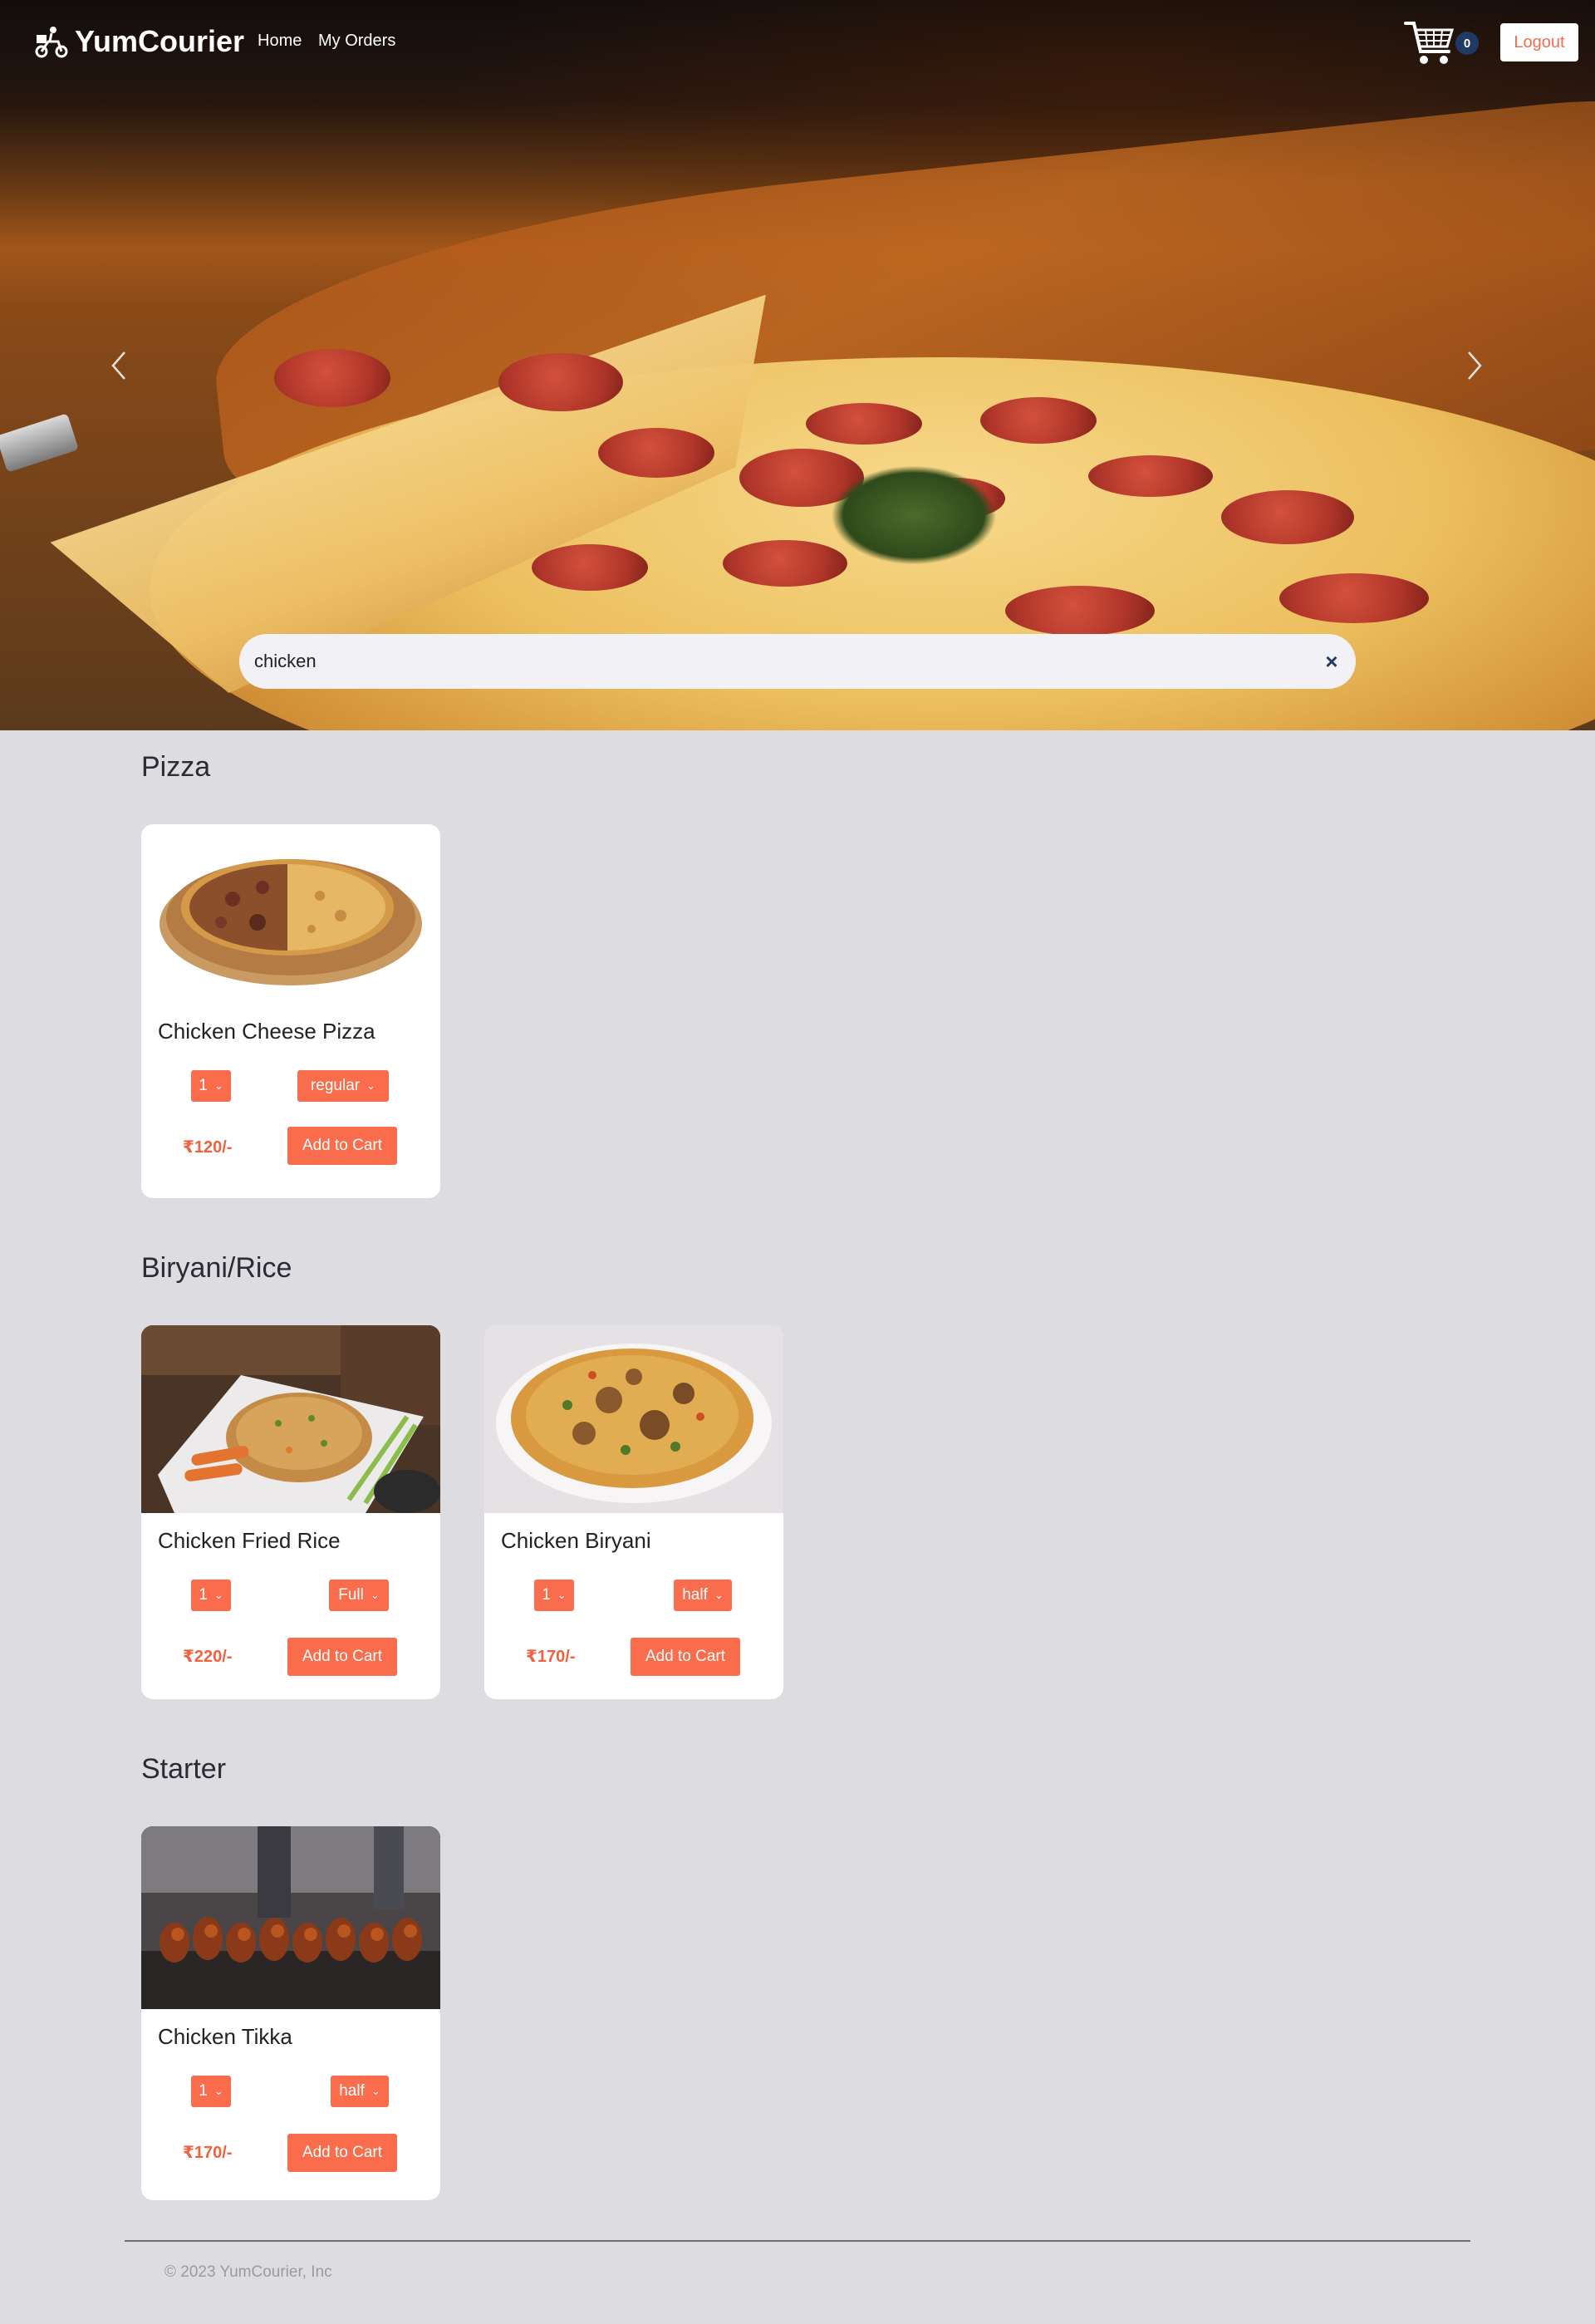  What do you see at coordinates (160, 41) in the screenshot?
I see `brand-name: YumCourier` at bounding box center [160, 41].